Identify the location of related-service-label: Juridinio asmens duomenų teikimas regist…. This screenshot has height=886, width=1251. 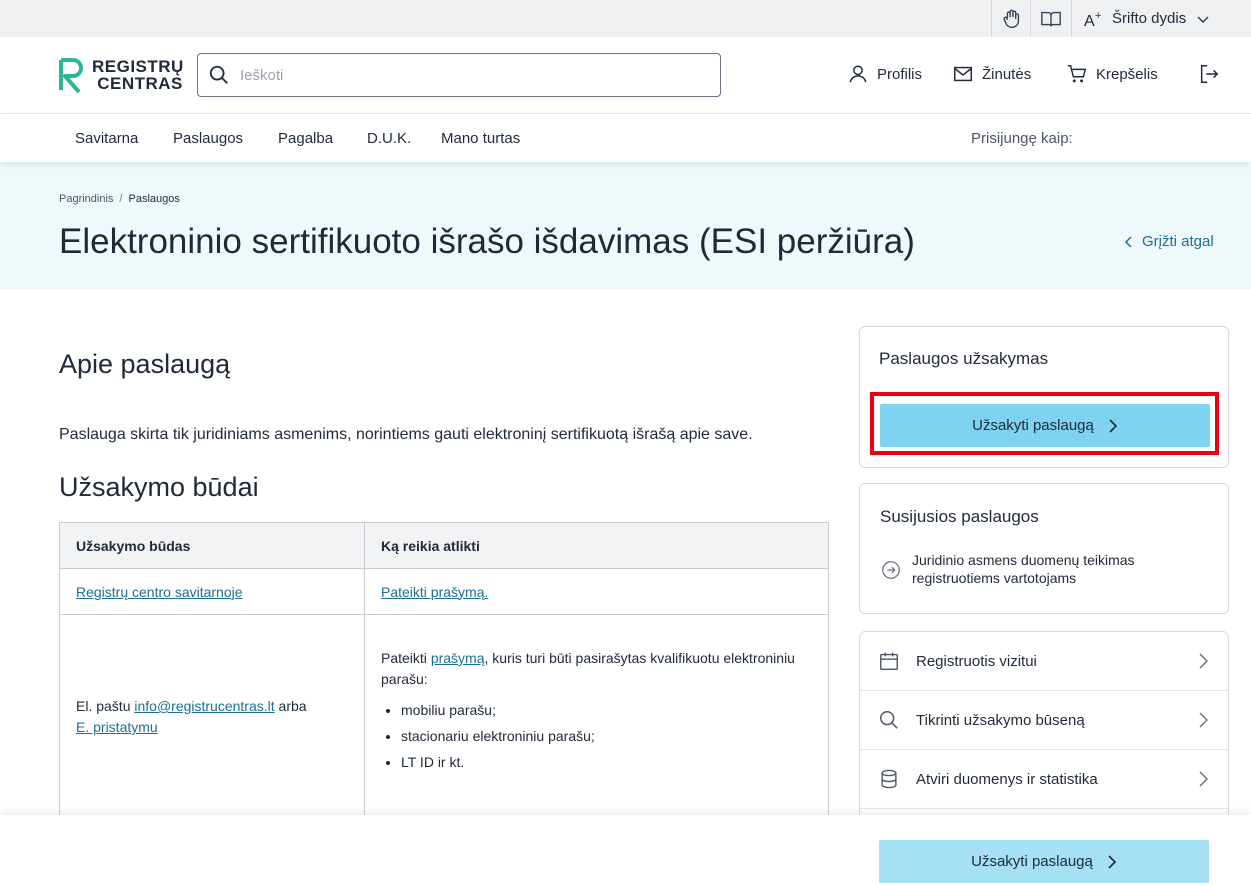
(1023, 569).